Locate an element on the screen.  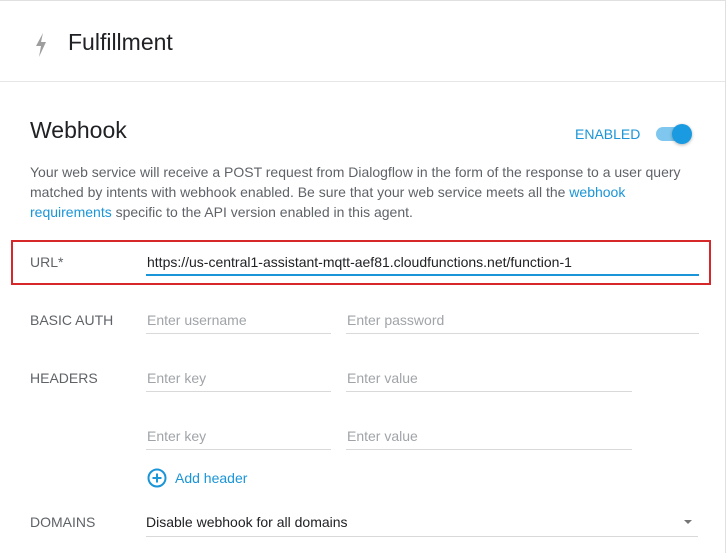
webhook-title: Webhook is located at coordinates (78, 130).